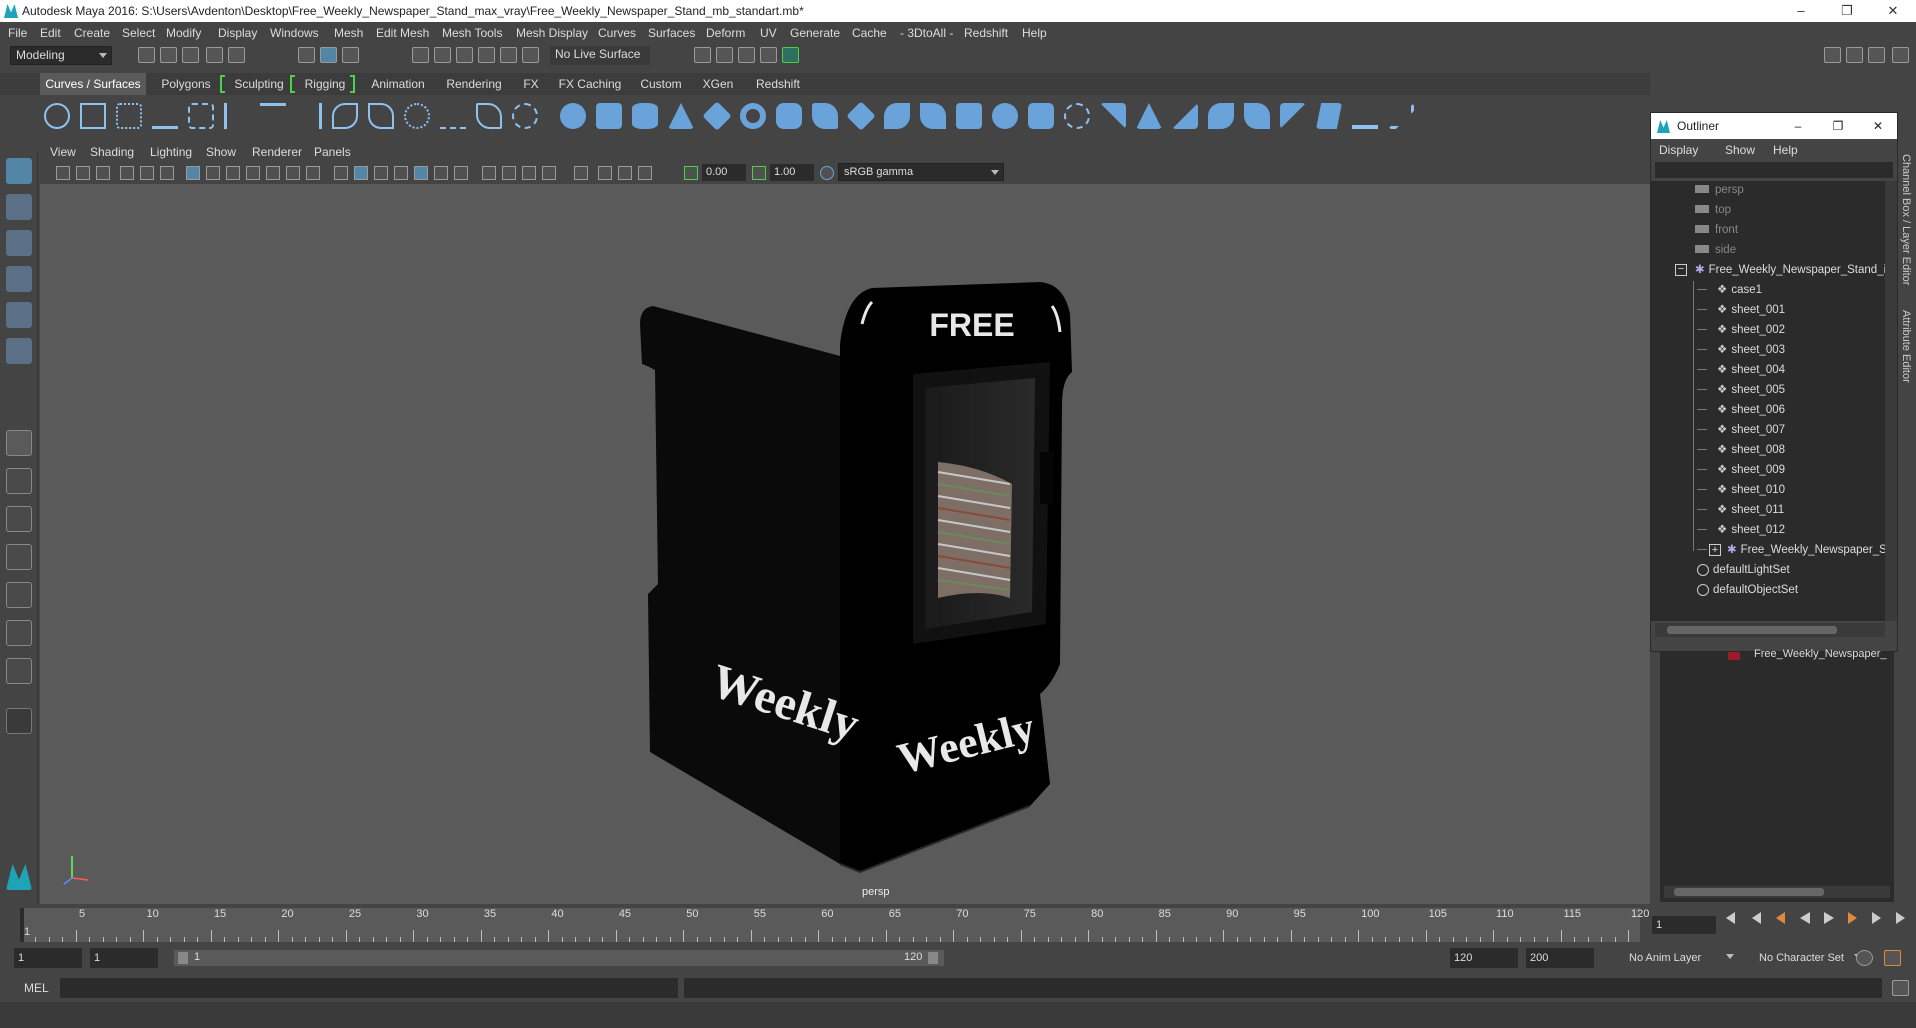 The height and width of the screenshot is (1028, 1916). I want to click on shadows-icon, so click(441, 173).